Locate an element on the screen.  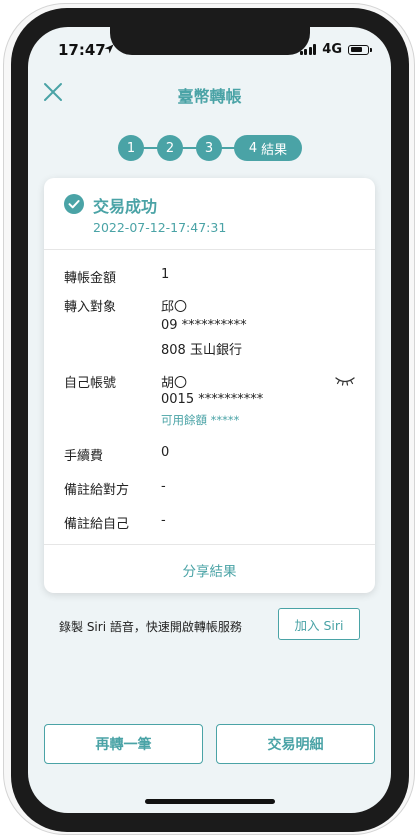
fee-label: 手續費 is located at coordinates (84, 456).